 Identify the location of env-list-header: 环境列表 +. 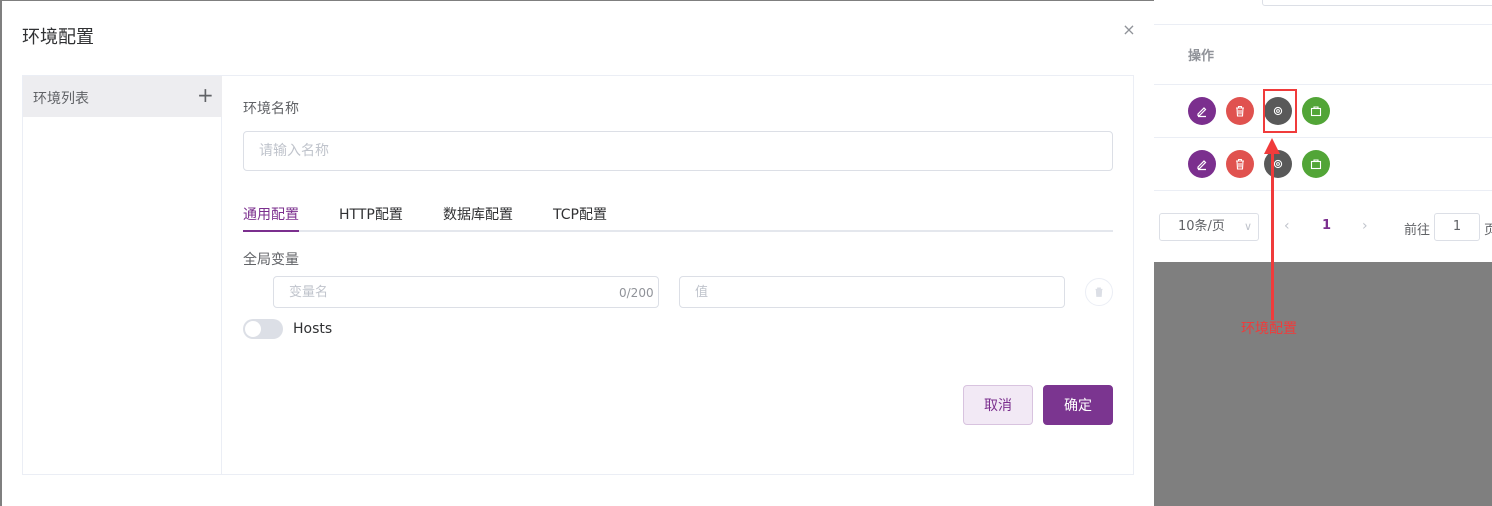
(122, 96).